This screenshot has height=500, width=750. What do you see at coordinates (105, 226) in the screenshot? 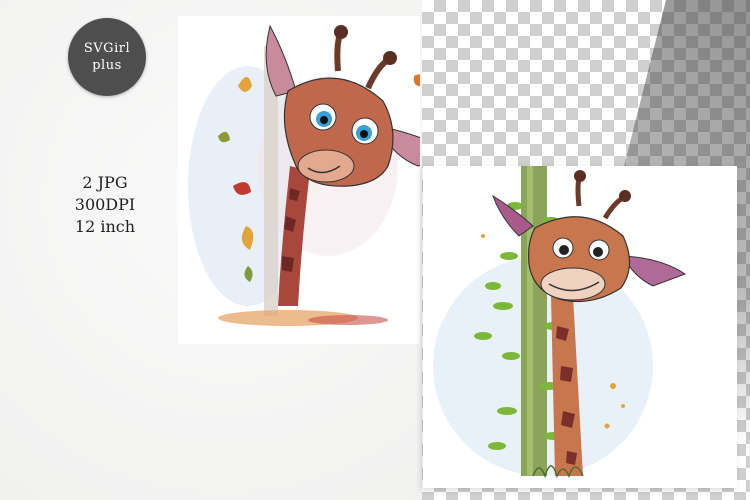
I see `spec-size: 12 inch` at bounding box center [105, 226].